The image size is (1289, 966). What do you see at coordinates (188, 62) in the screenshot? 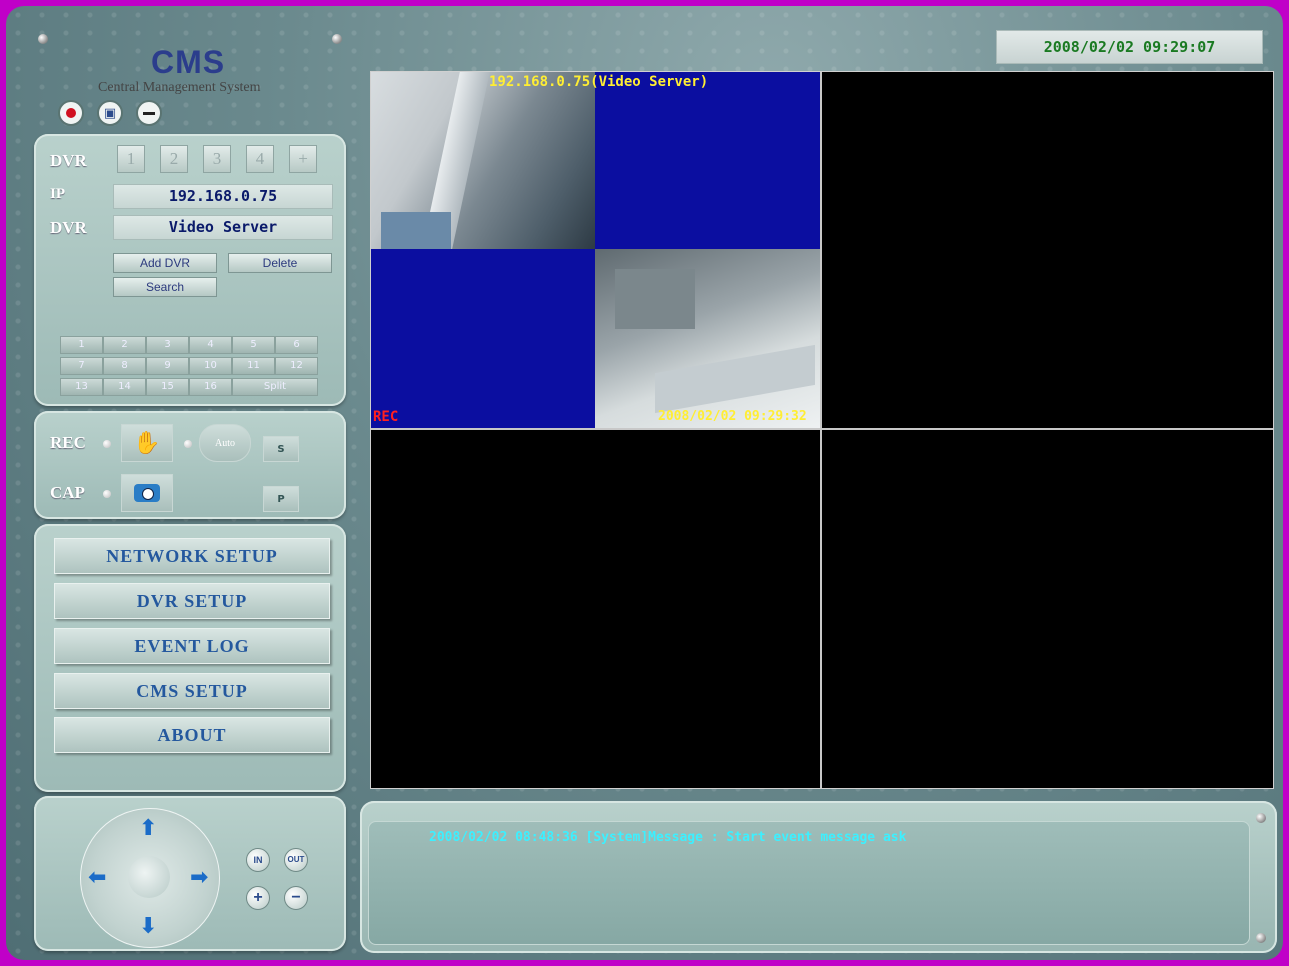
I see `app-logo: CMS` at bounding box center [188, 62].